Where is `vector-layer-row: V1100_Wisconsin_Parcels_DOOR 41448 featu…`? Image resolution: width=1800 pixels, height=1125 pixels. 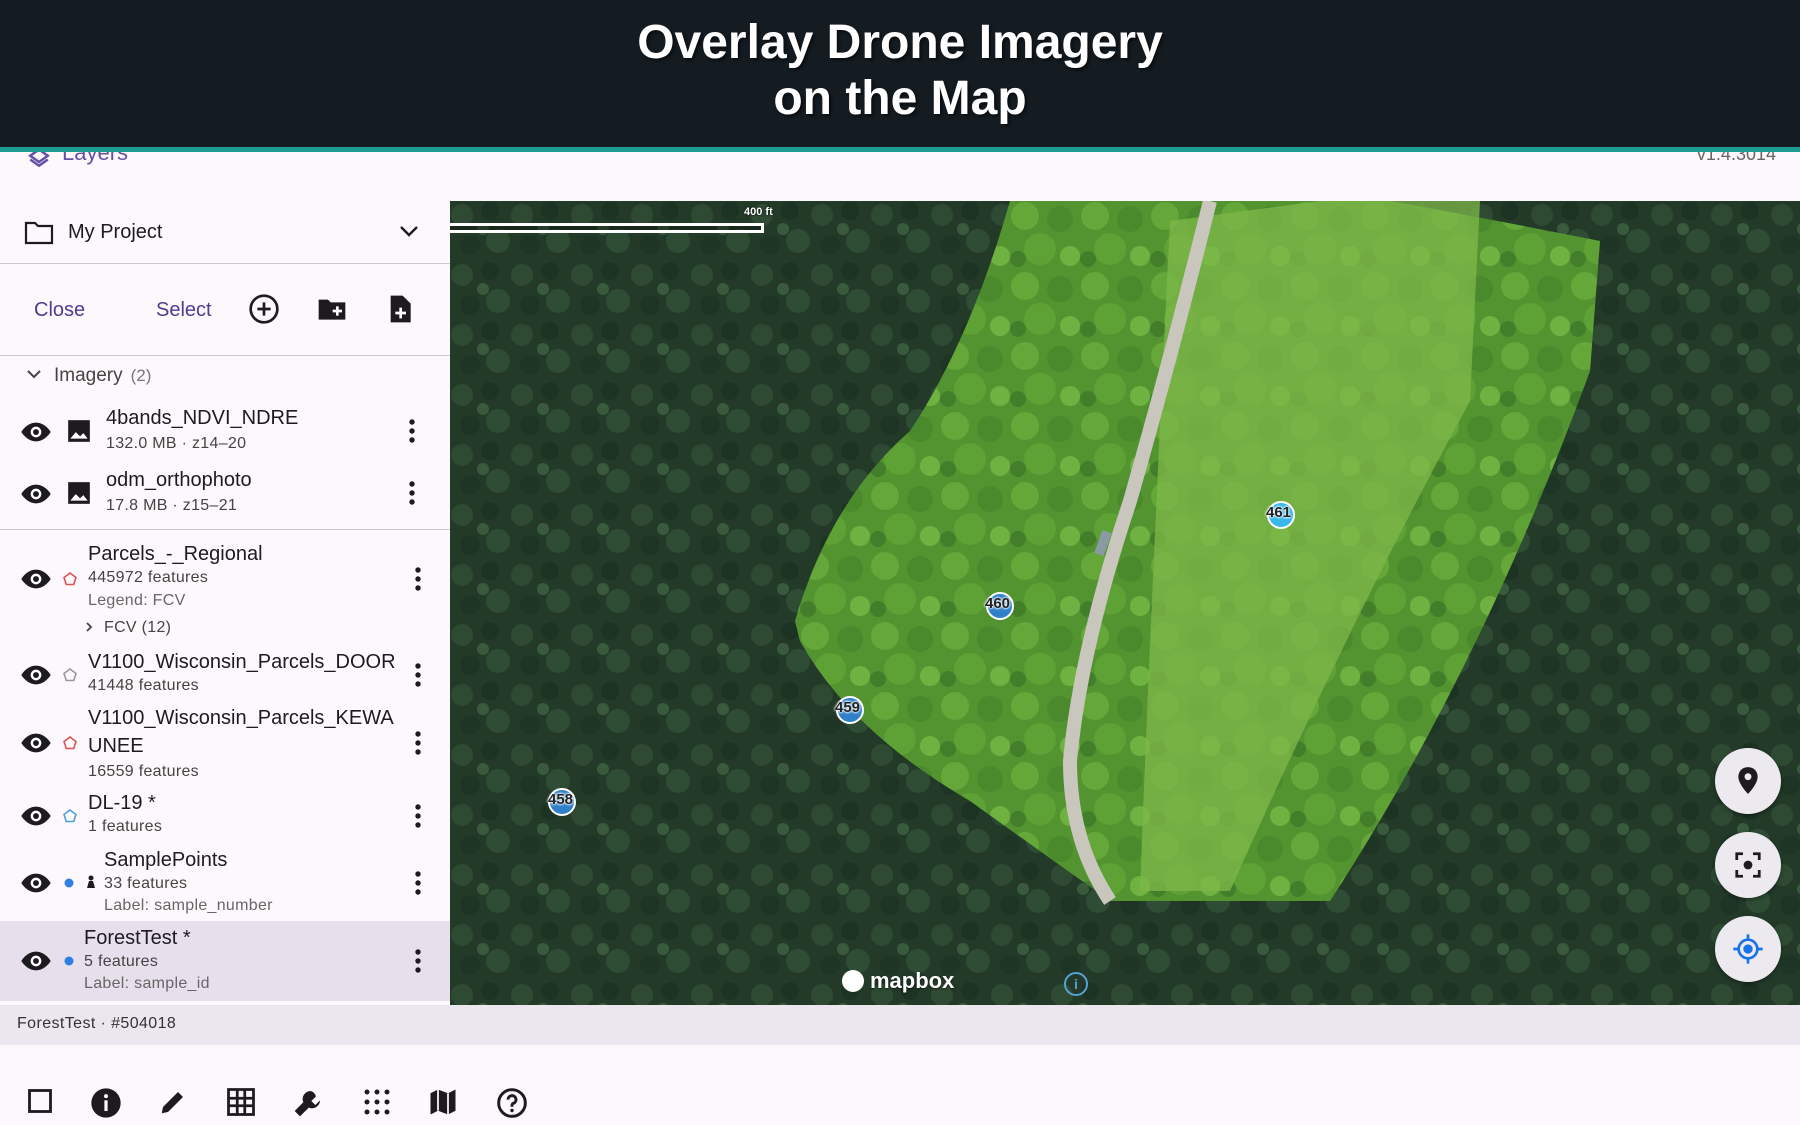 vector-layer-row: V1100_Wisconsin_Parcels_DOOR 41448 featu… is located at coordinates (225, 673).